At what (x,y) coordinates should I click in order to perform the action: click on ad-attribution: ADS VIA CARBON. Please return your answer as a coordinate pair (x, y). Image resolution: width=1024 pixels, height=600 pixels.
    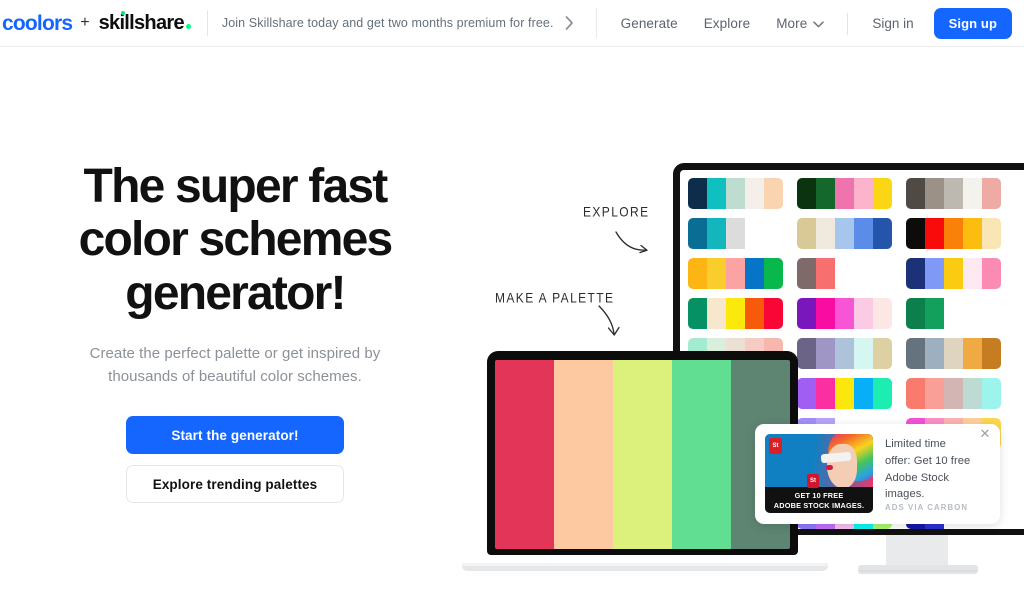
    Looking at the image, I should click on (926, 507).